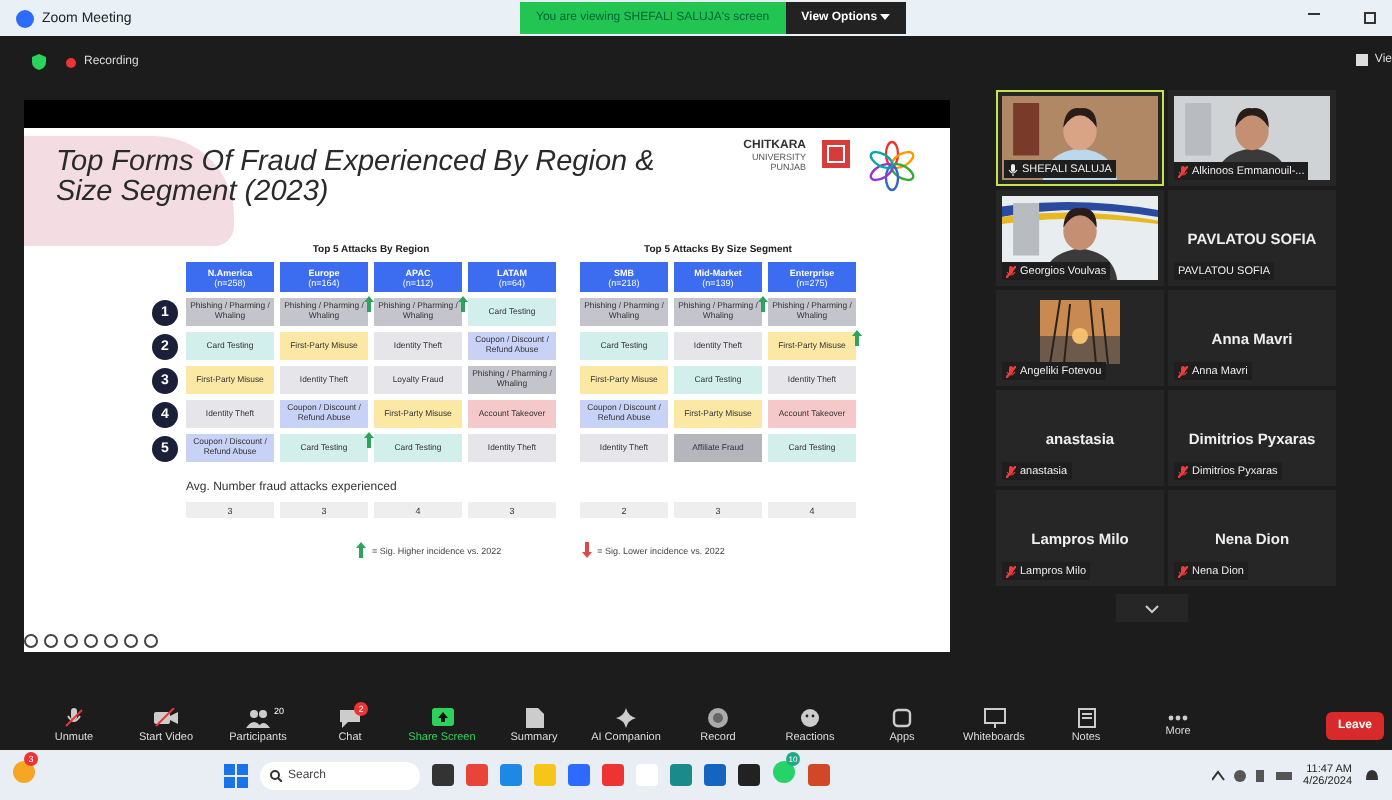  Describe the element at coordinates (1362, 60) in the screenshot. I see `view-icon` at that location.